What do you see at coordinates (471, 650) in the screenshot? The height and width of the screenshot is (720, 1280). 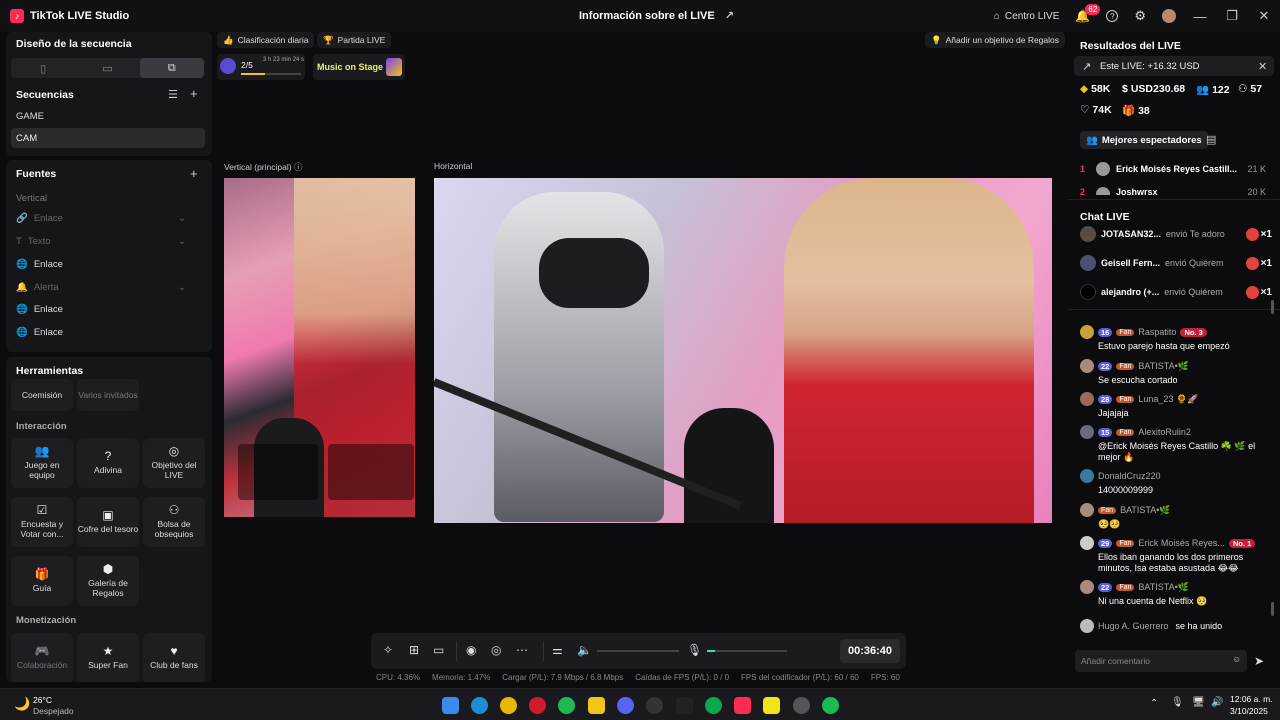 I see `record-icon: ◉` at bounding box center [471, 650].